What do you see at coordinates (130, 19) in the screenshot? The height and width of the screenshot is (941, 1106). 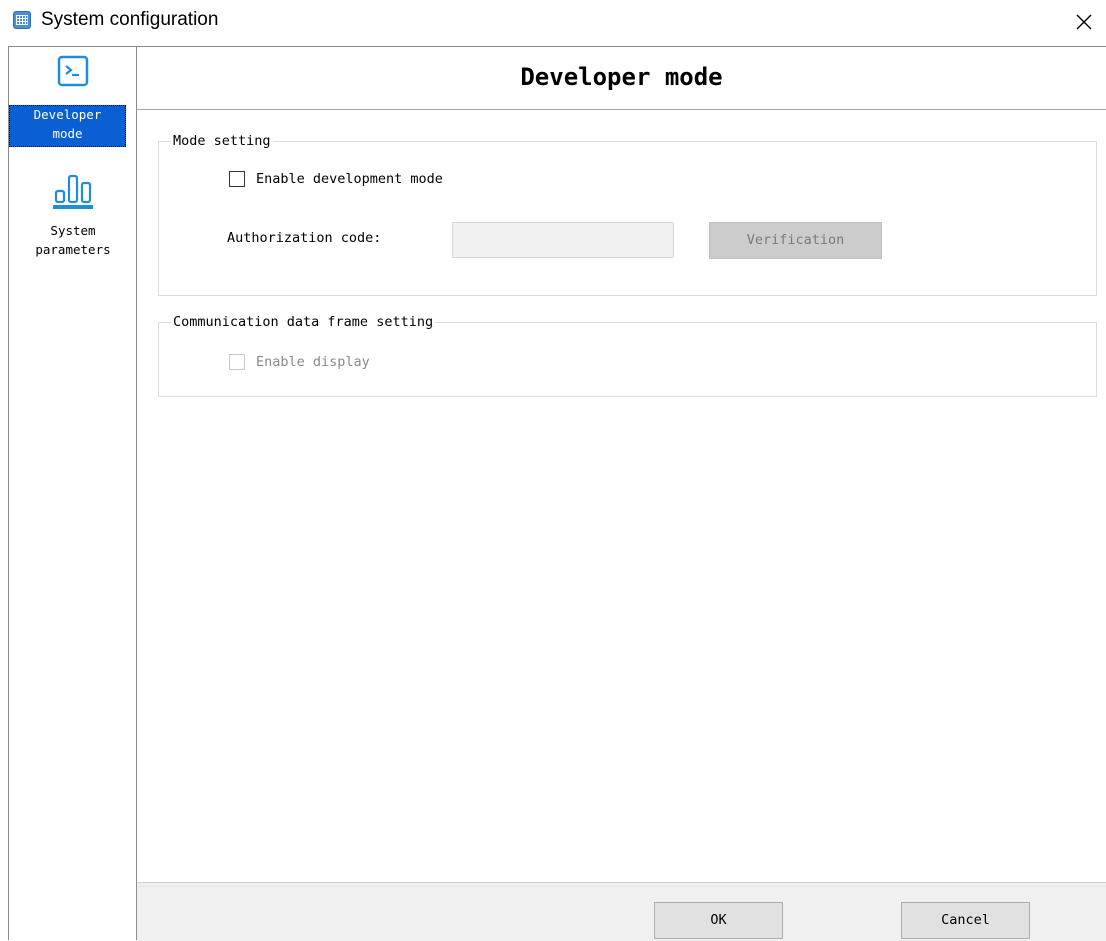 I see `window-title: System configuration` at bounding box center [130, 19].